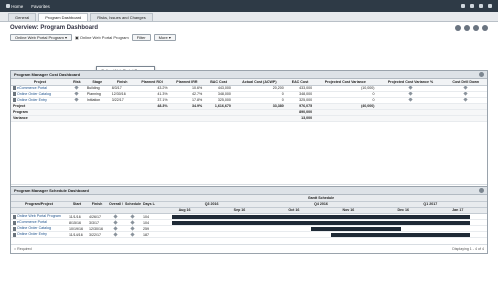 This screenshot has width=498, height=296. What do you see at coordinates (39, 216) in the screenshot?
I see `project-link: Online Web Portal Program` at bounding box center [39, 216].